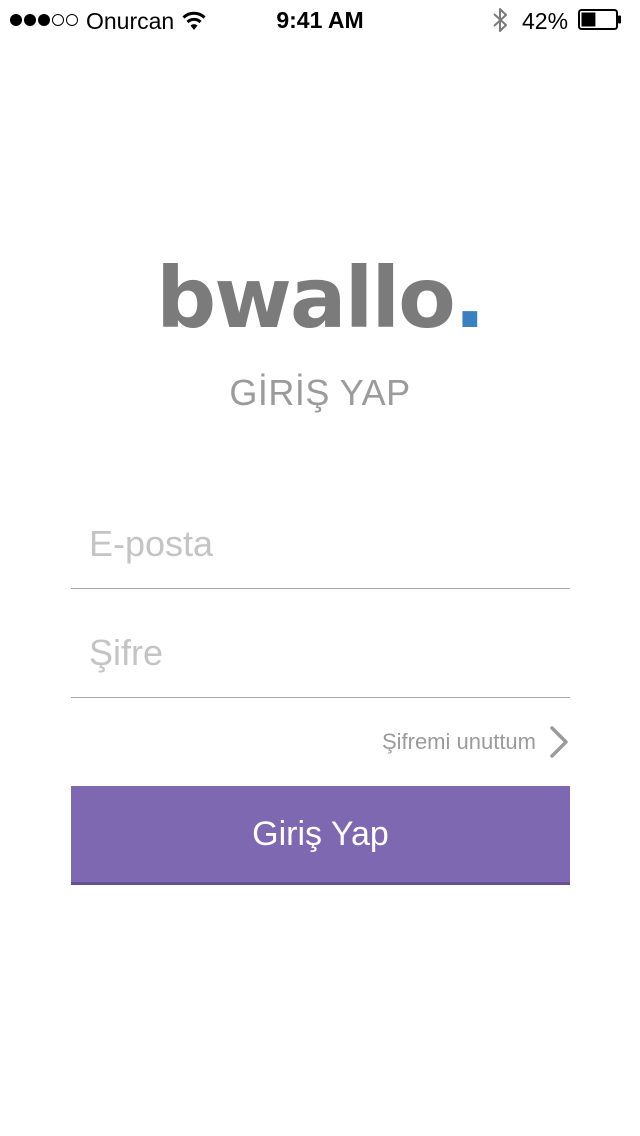 This screenshot has height=1136, width=640. I want to click on forgot-password-link: Şifremi unuttum, so click(450, 742).